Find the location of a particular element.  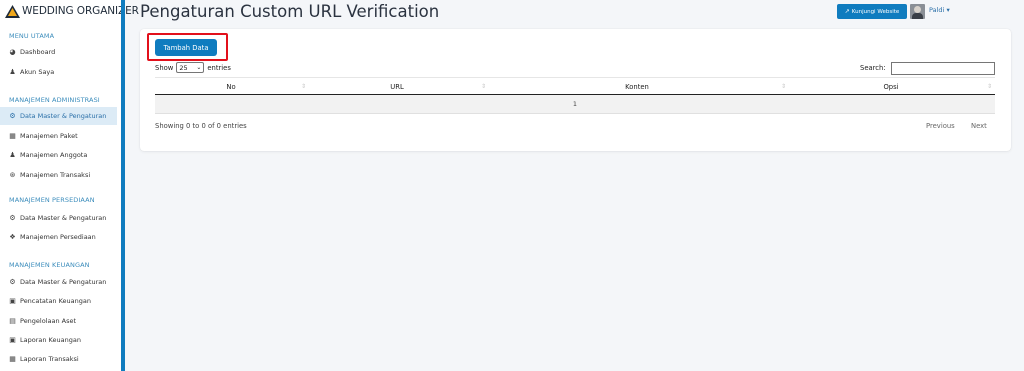

sidebar-item-pencatatan-keuangan: ▣ Pencatatan Keuangan is located at coordinates (58, 301).